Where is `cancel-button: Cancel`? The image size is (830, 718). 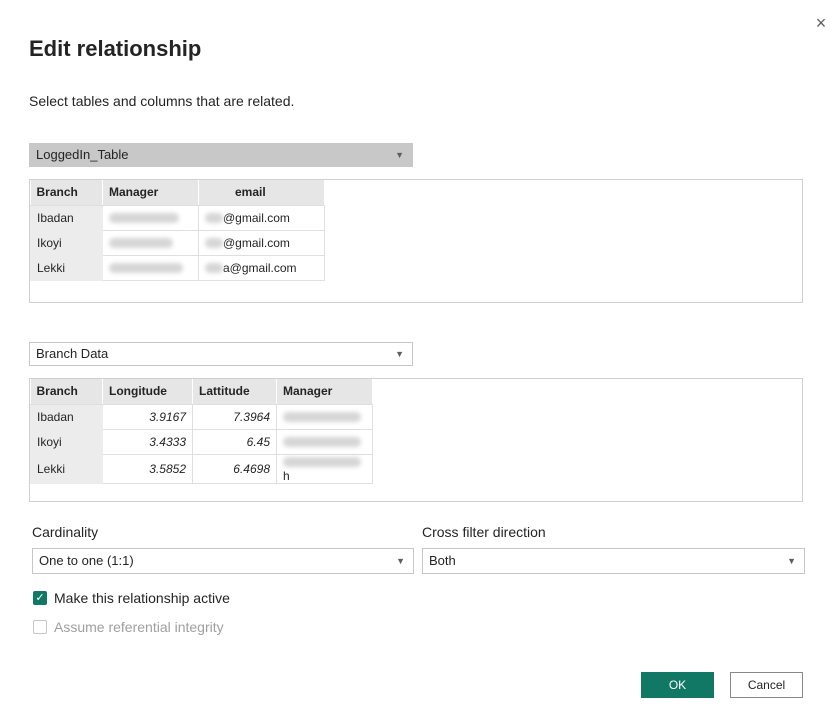
cancel-button: Cancel is located at coordinates (766, 685).